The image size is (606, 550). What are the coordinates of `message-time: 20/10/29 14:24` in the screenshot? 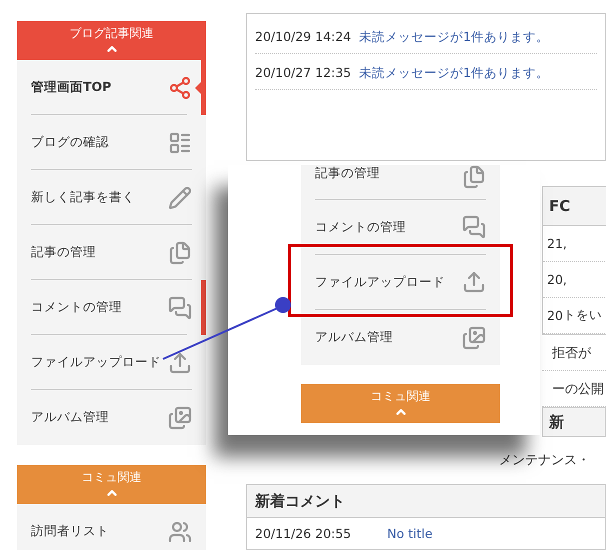 It's located at (303, 37).